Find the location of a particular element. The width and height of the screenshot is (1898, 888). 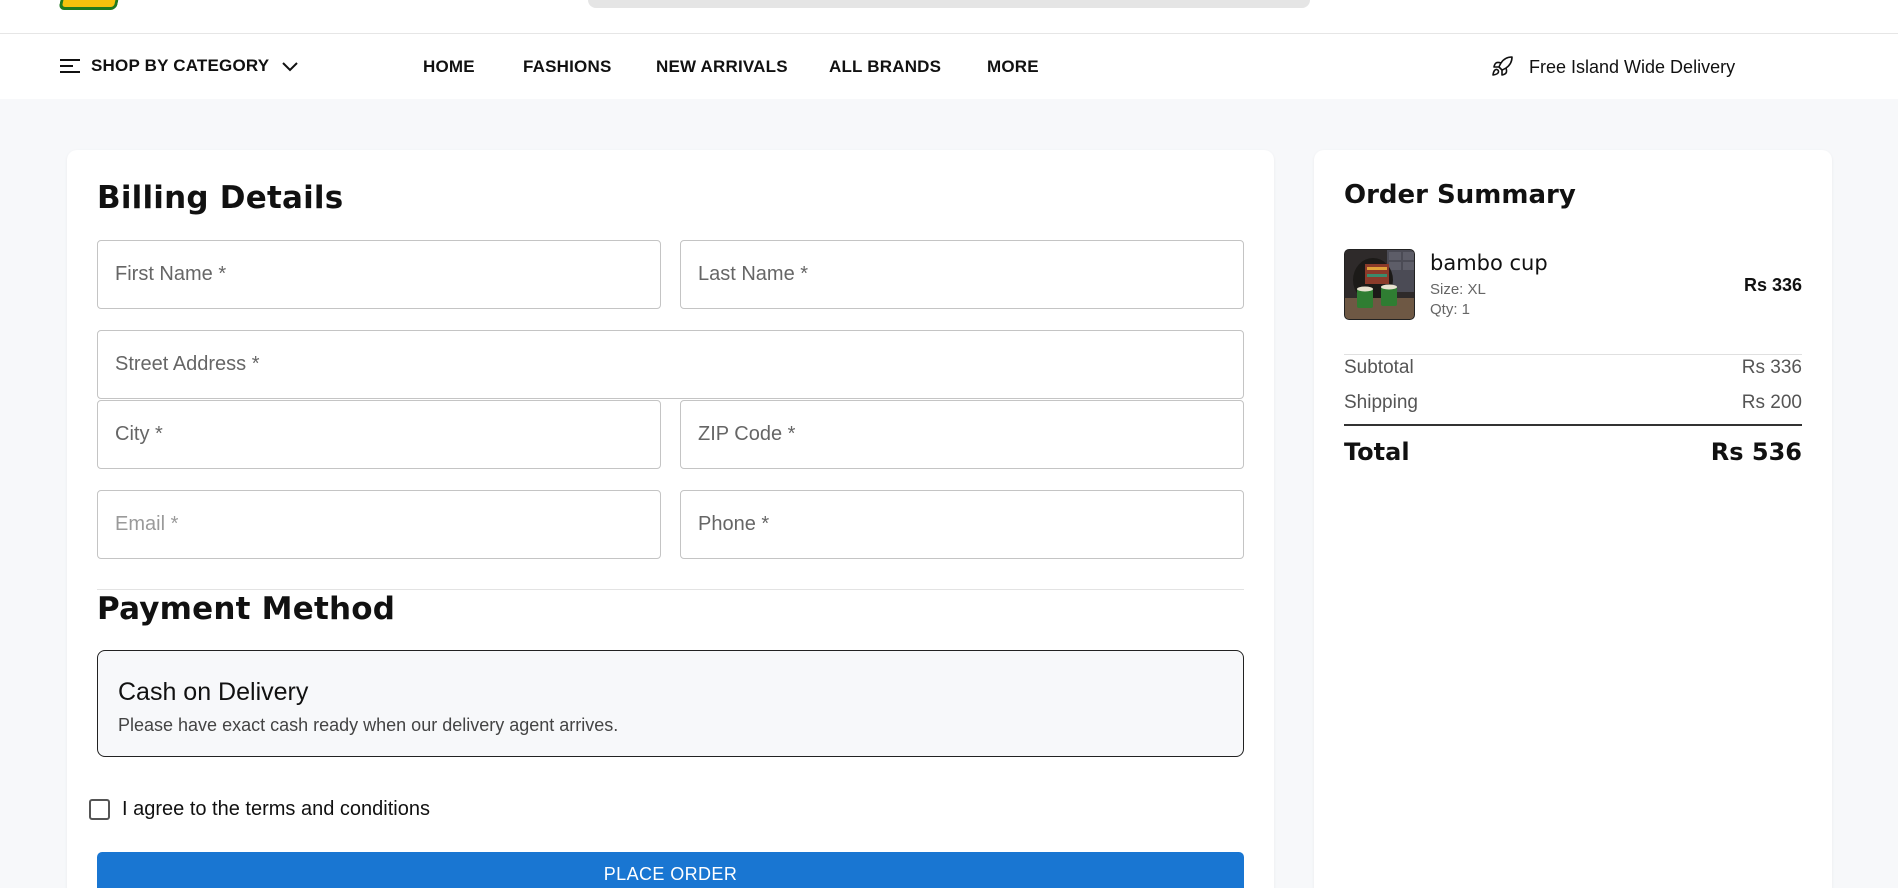

product-qty: Qty: 1 is located at coordinates (1450, 309).